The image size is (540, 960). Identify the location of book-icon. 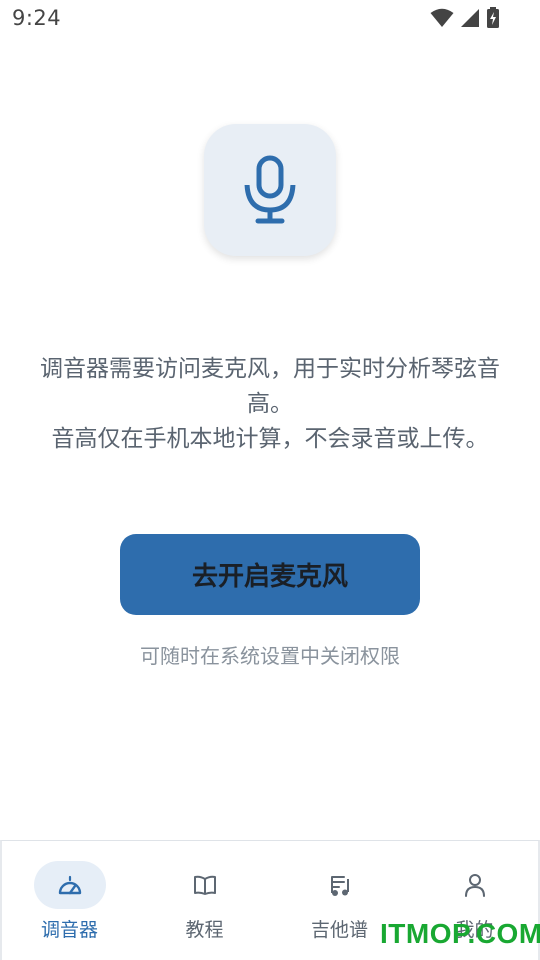
(204, 885).